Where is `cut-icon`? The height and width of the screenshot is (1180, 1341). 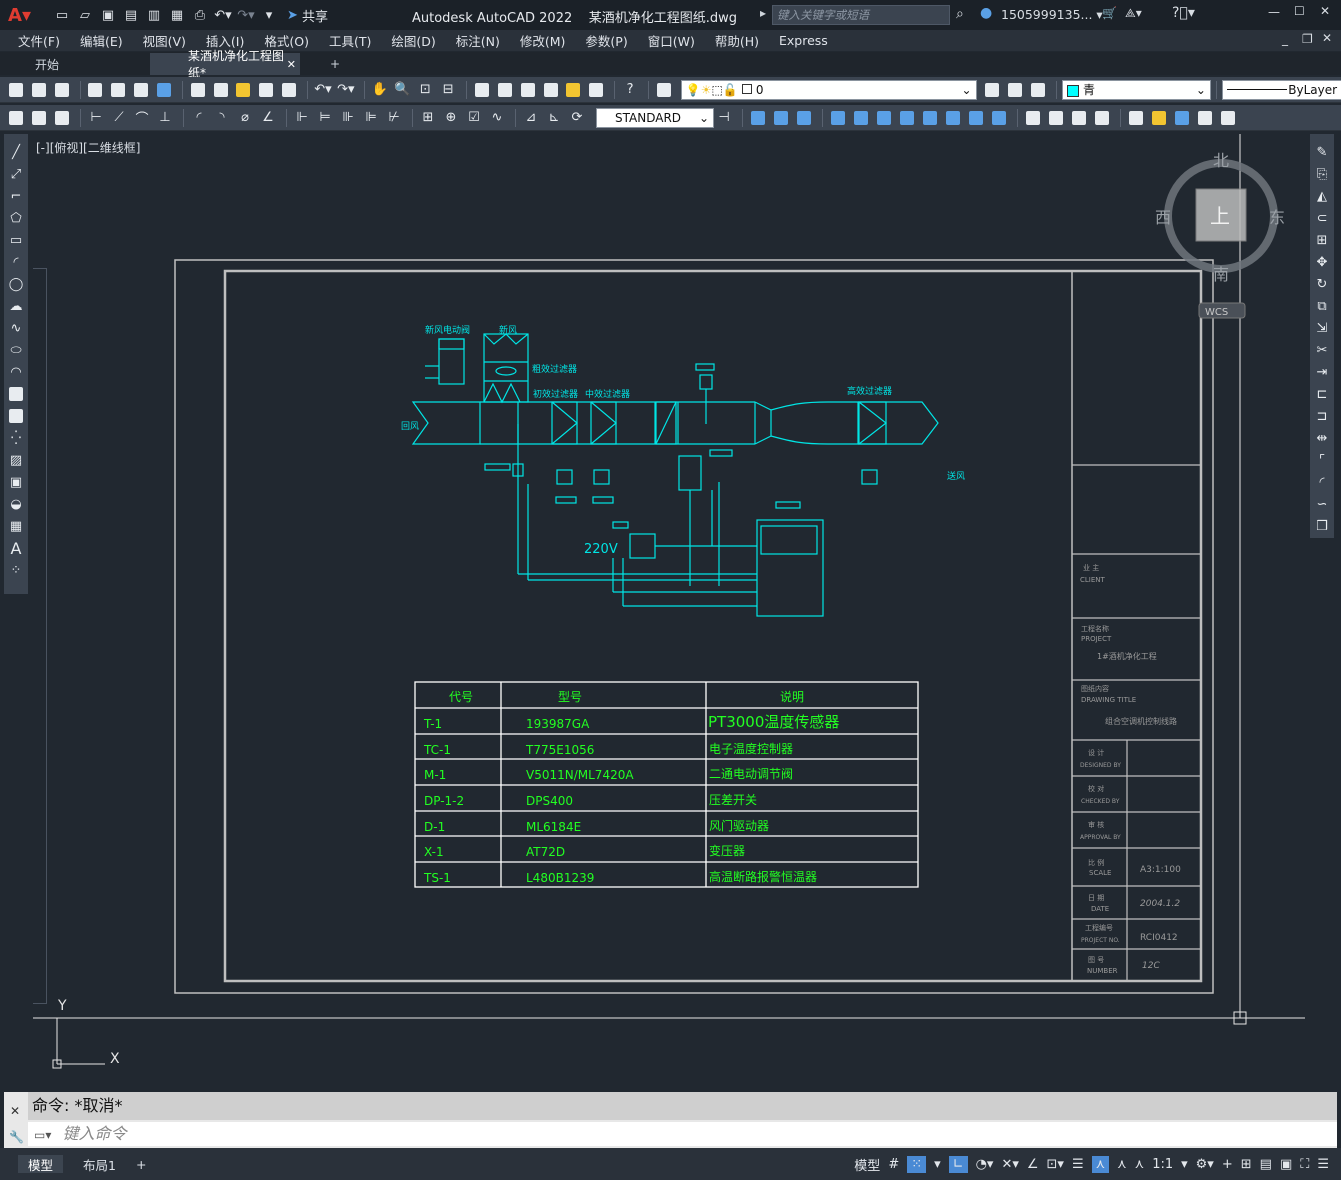
cut-icon is located at coordinates (198, 90).